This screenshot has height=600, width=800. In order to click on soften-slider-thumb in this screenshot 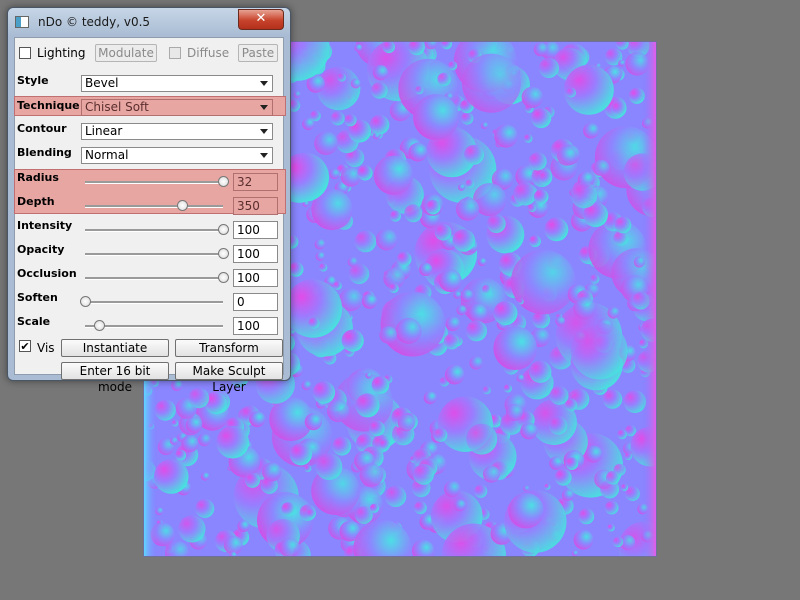, I will do `click(85, 301)`.